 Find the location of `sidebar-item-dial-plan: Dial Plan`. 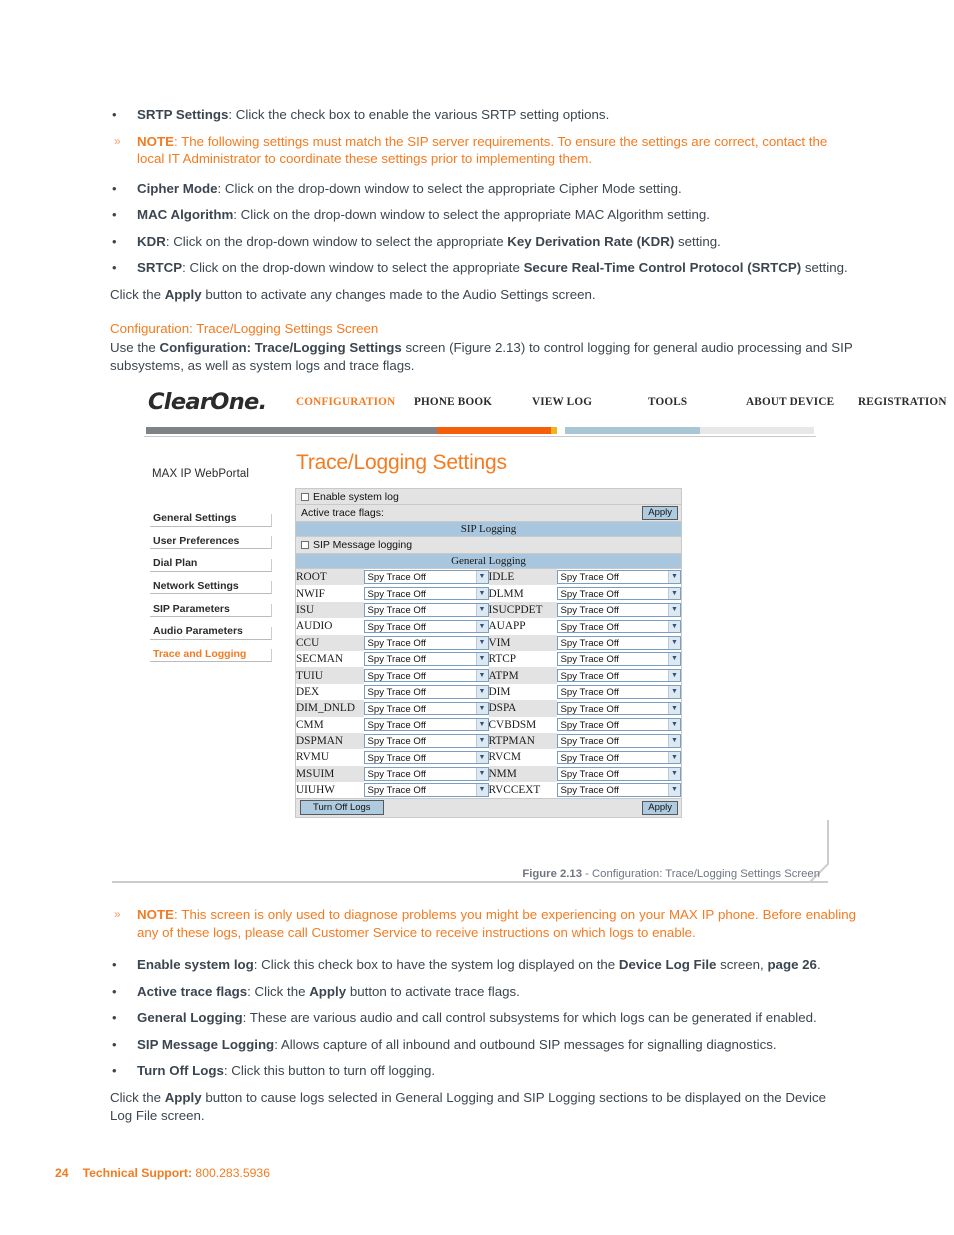

sidebar-item-dial-plan: Dial Plan is located at coordinates (214, 563).